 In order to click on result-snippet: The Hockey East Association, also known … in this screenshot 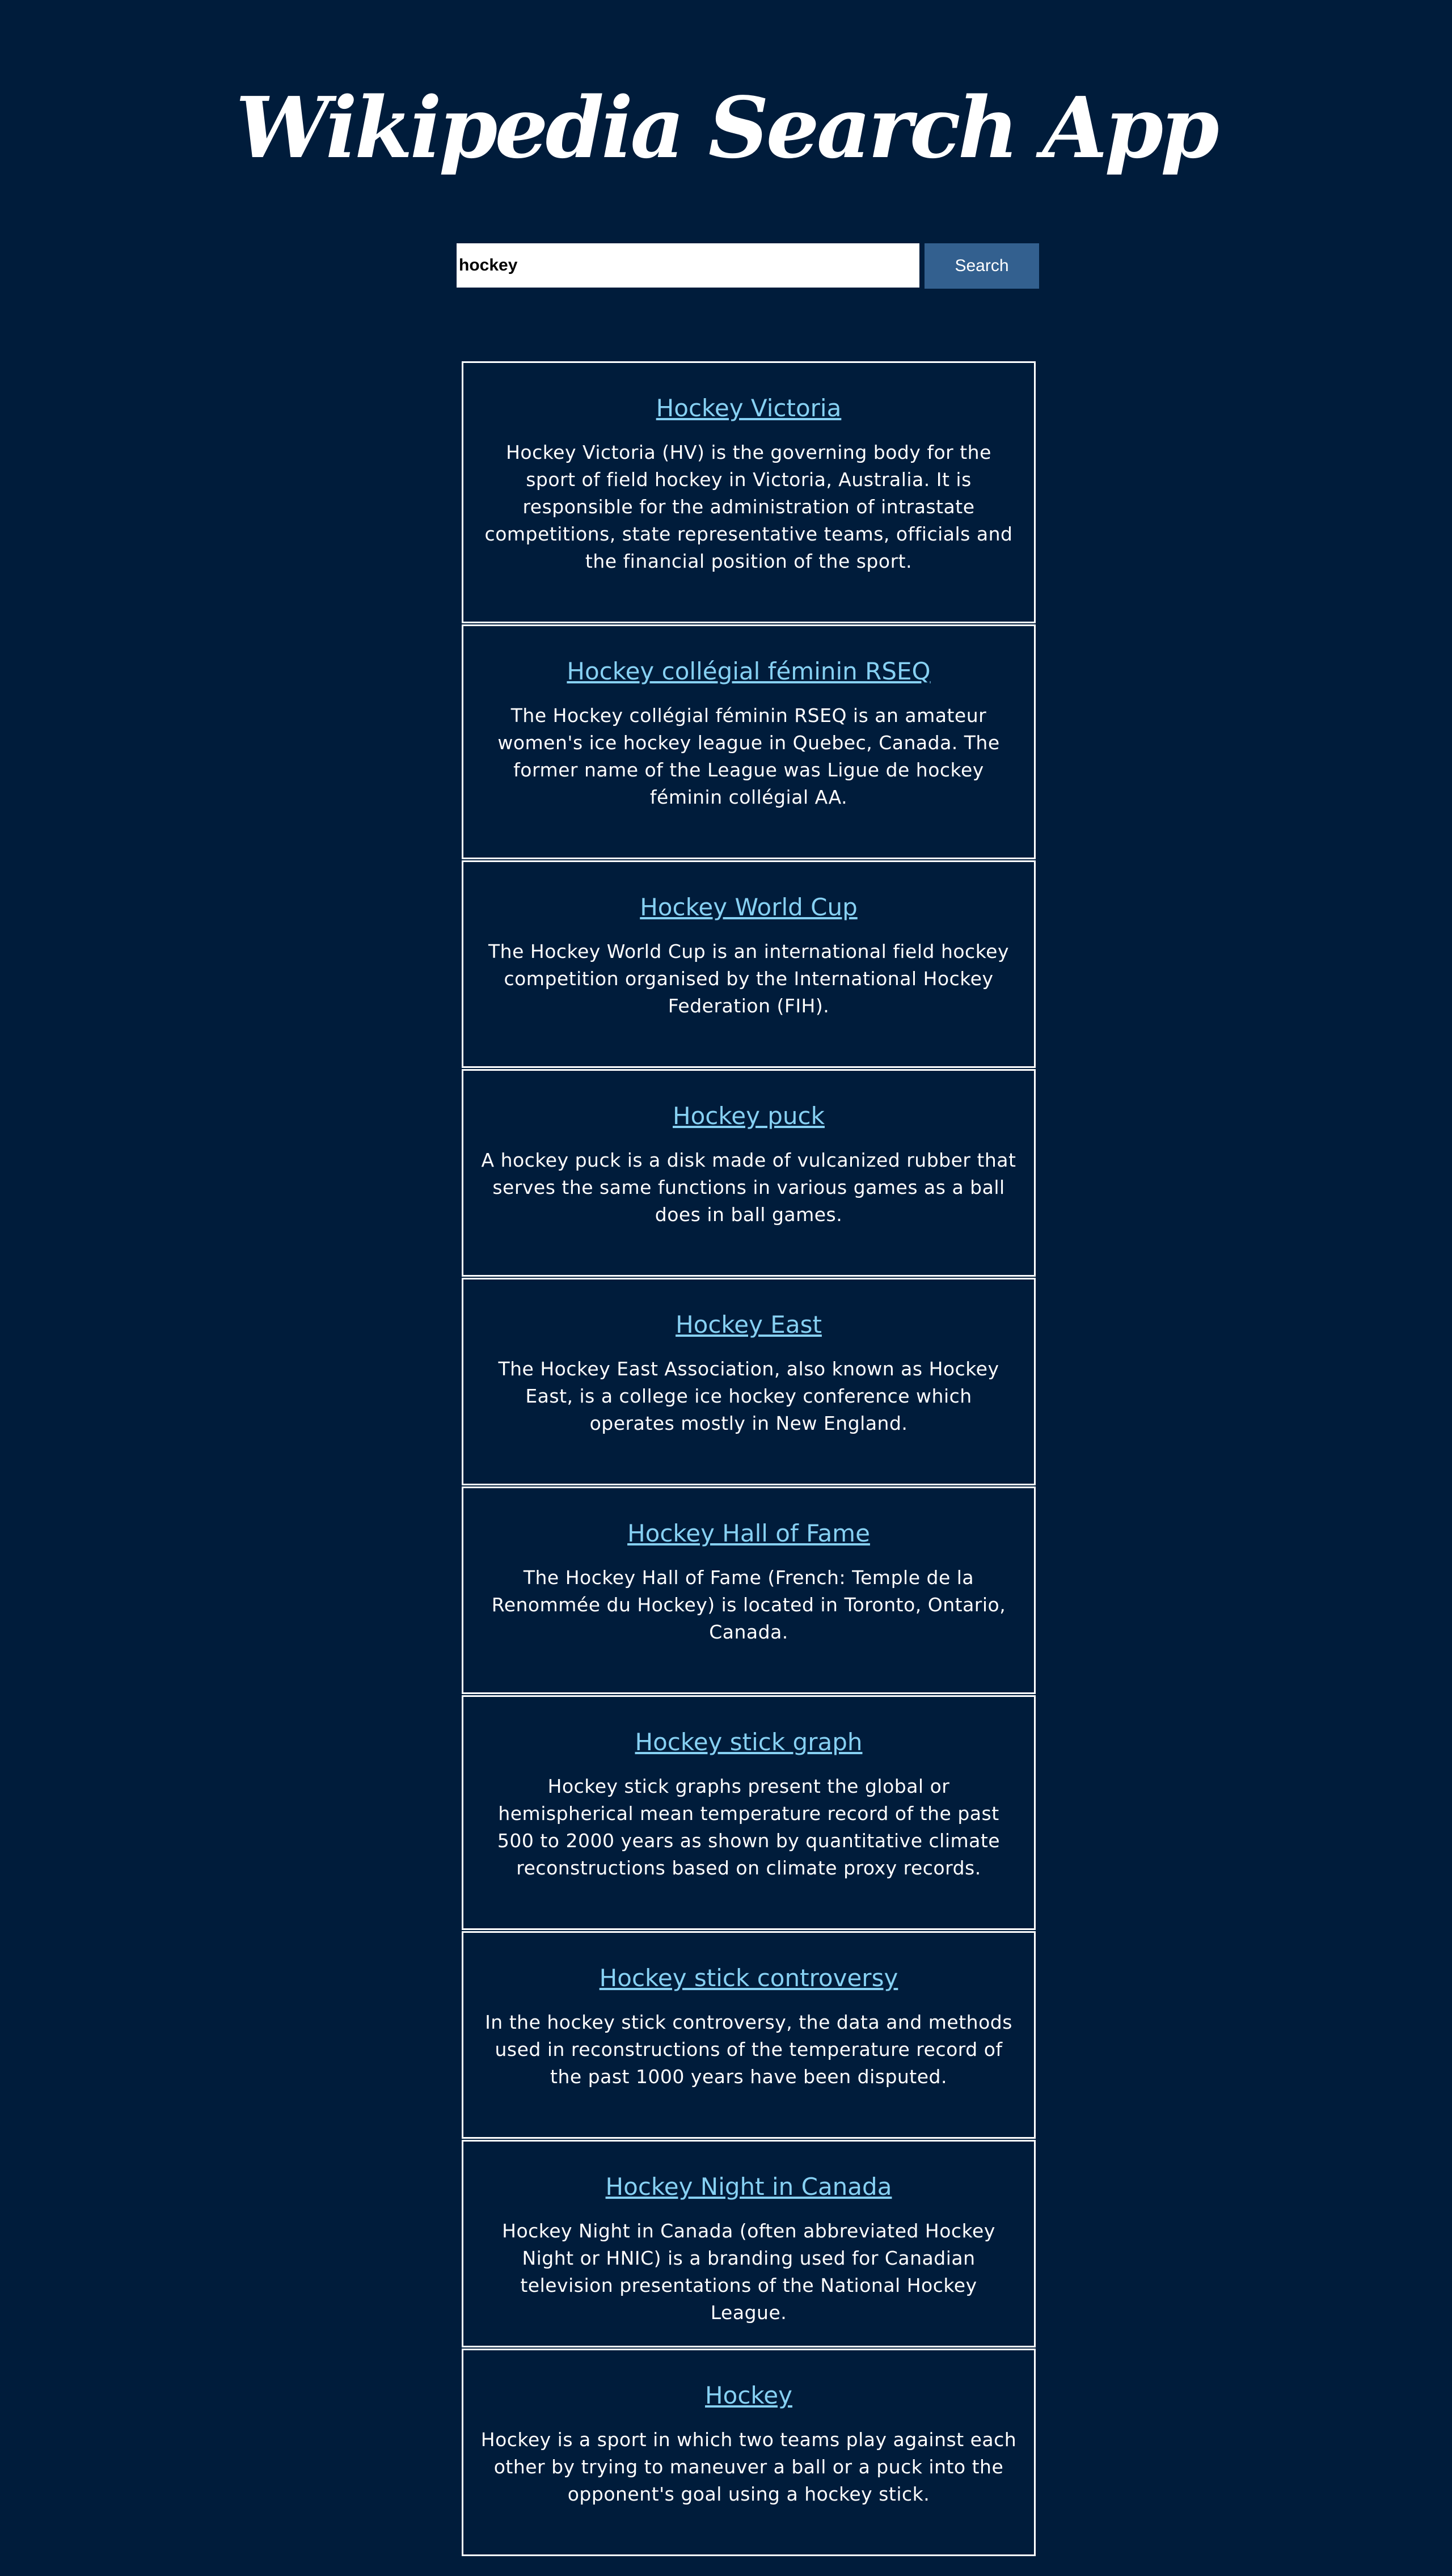, I will do `click(748, 1396)`.